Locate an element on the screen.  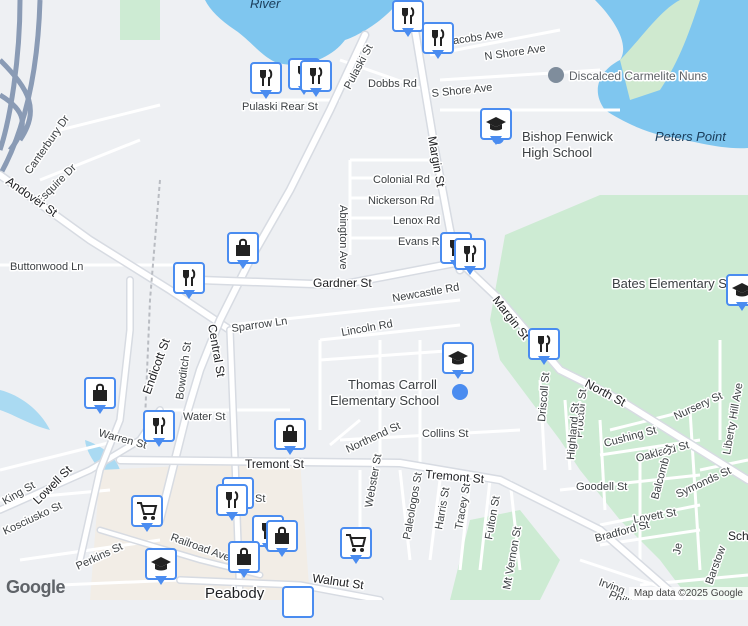
tremont-st-right-label: Tremont St is located at coordinates (455, 476).